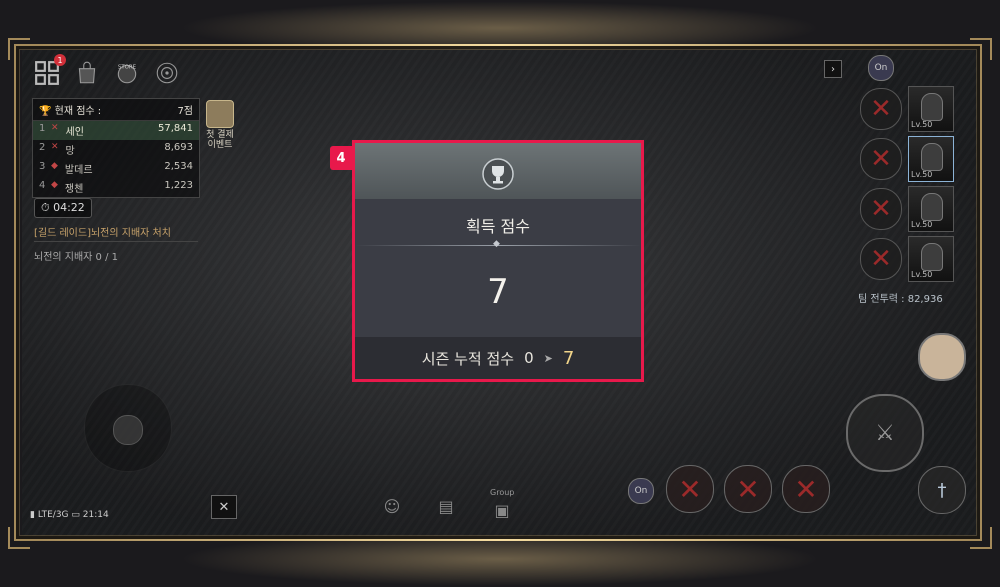 This screenshot has width=1000, height=587. I want to click on score-row: 2 ✕ 망 8,693, so click(116, 149).